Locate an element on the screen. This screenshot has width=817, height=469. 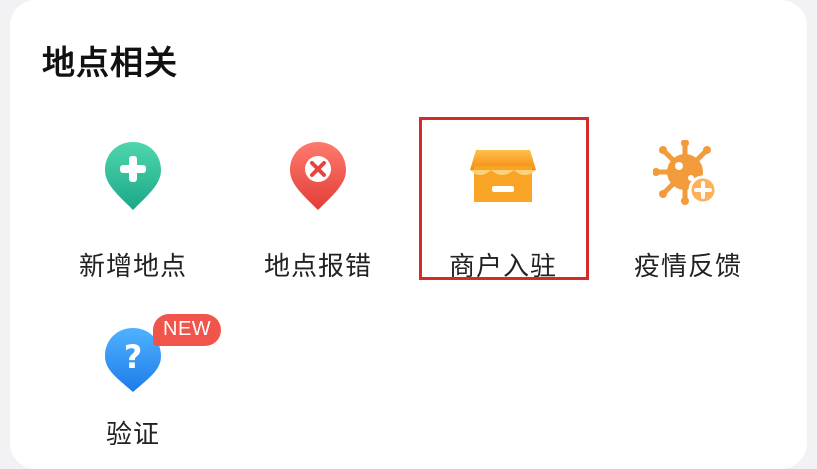
report-error-label: 地点报错 is located at coordinates (317, 267).